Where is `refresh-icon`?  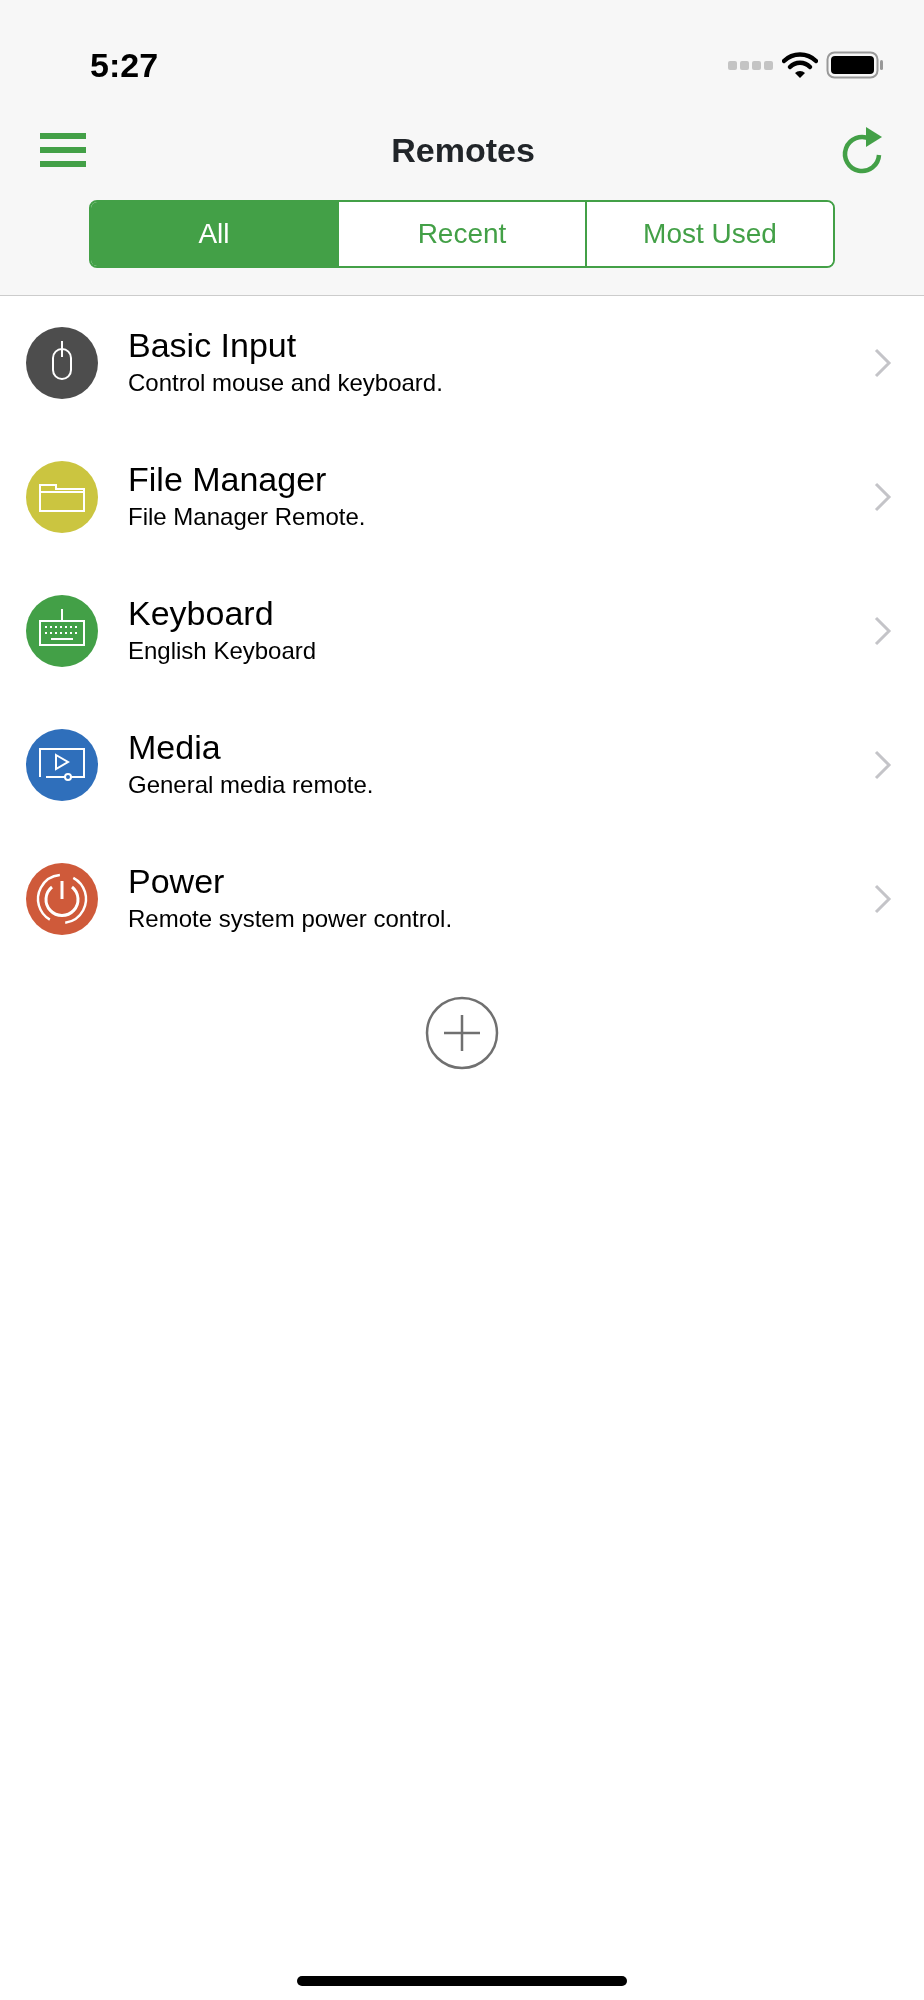 refresh-icon is located at coordinates (862, 150).